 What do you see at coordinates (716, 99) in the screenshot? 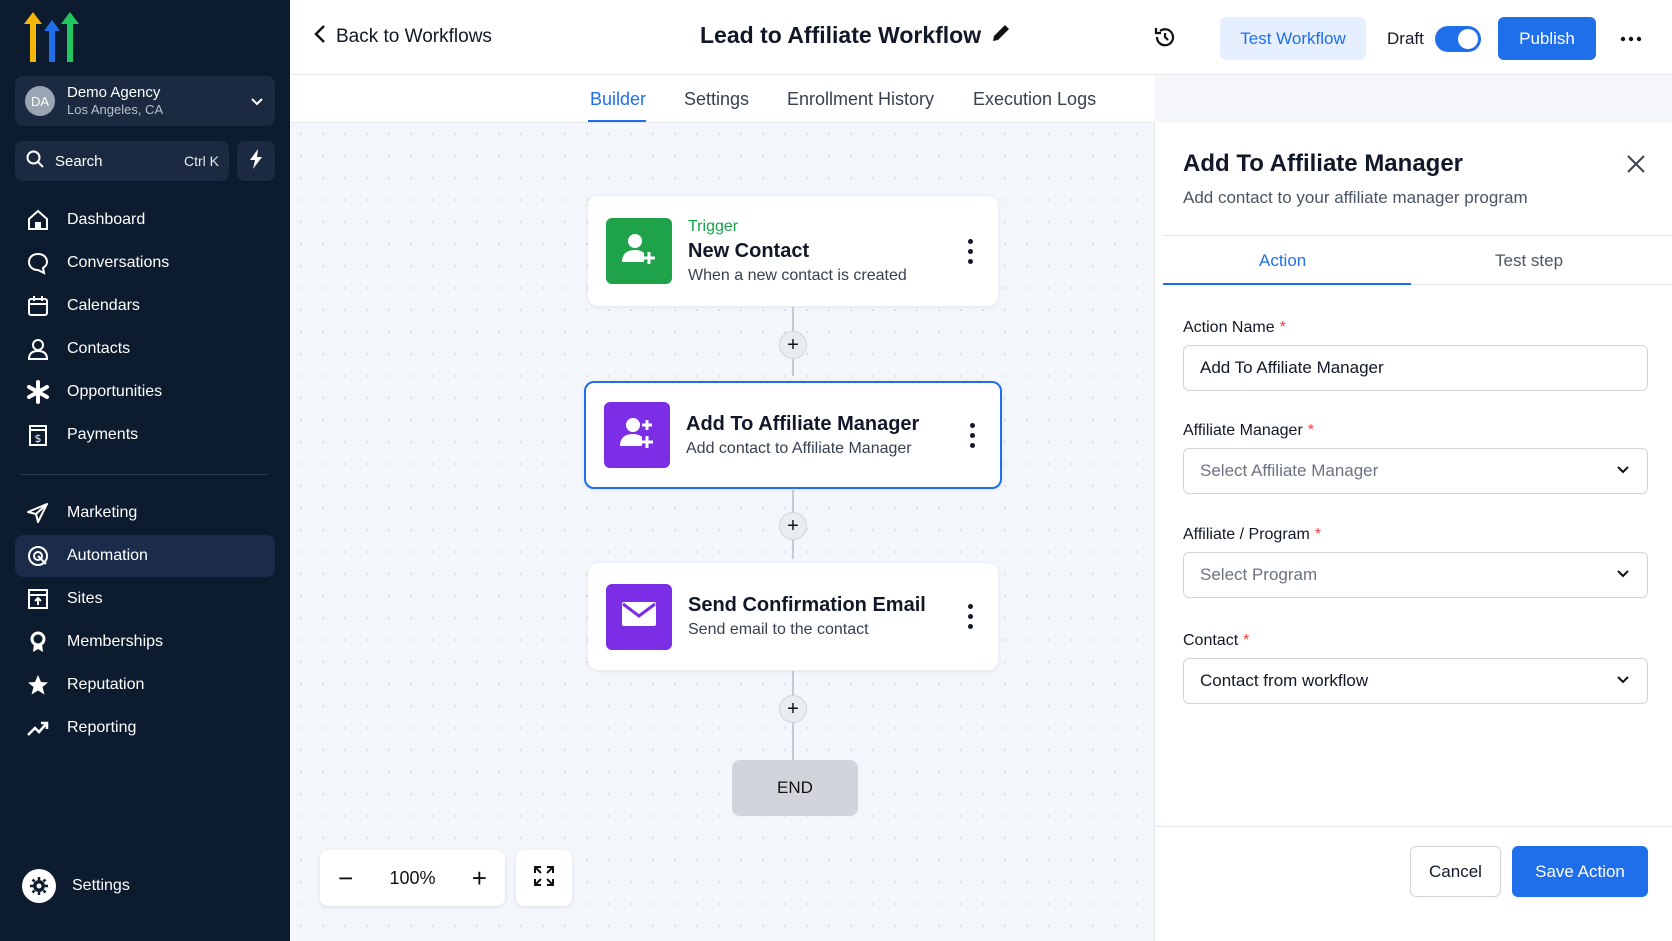
I see `tab-settings: Settings` at bounding box center [716, 99].